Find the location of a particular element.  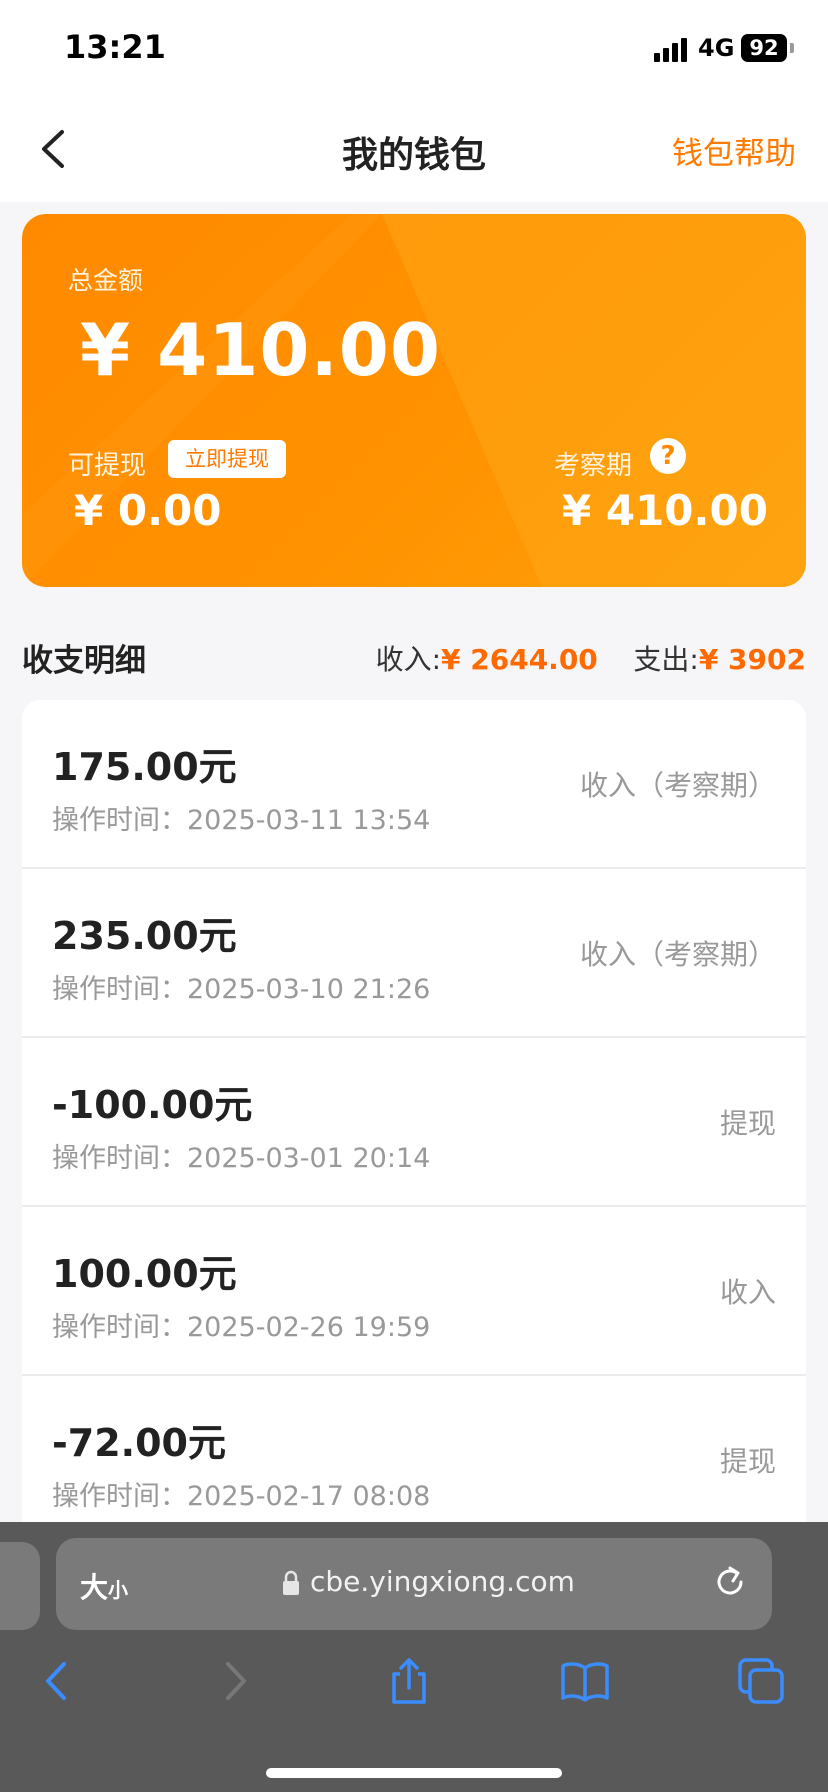

signal-icon is located at coordinates (670, 50).